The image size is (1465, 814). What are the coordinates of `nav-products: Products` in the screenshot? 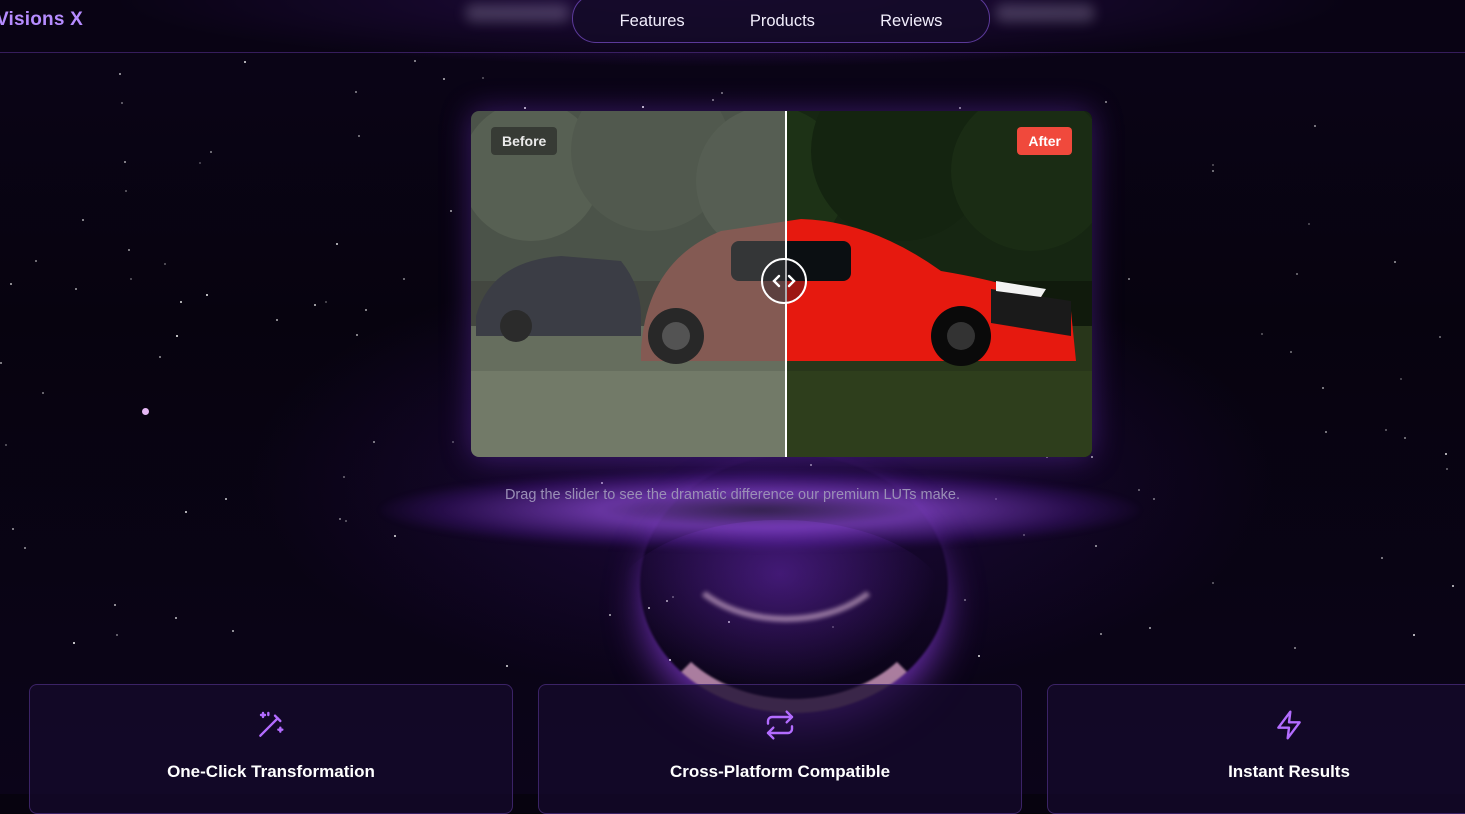 It's located at (782, 21).